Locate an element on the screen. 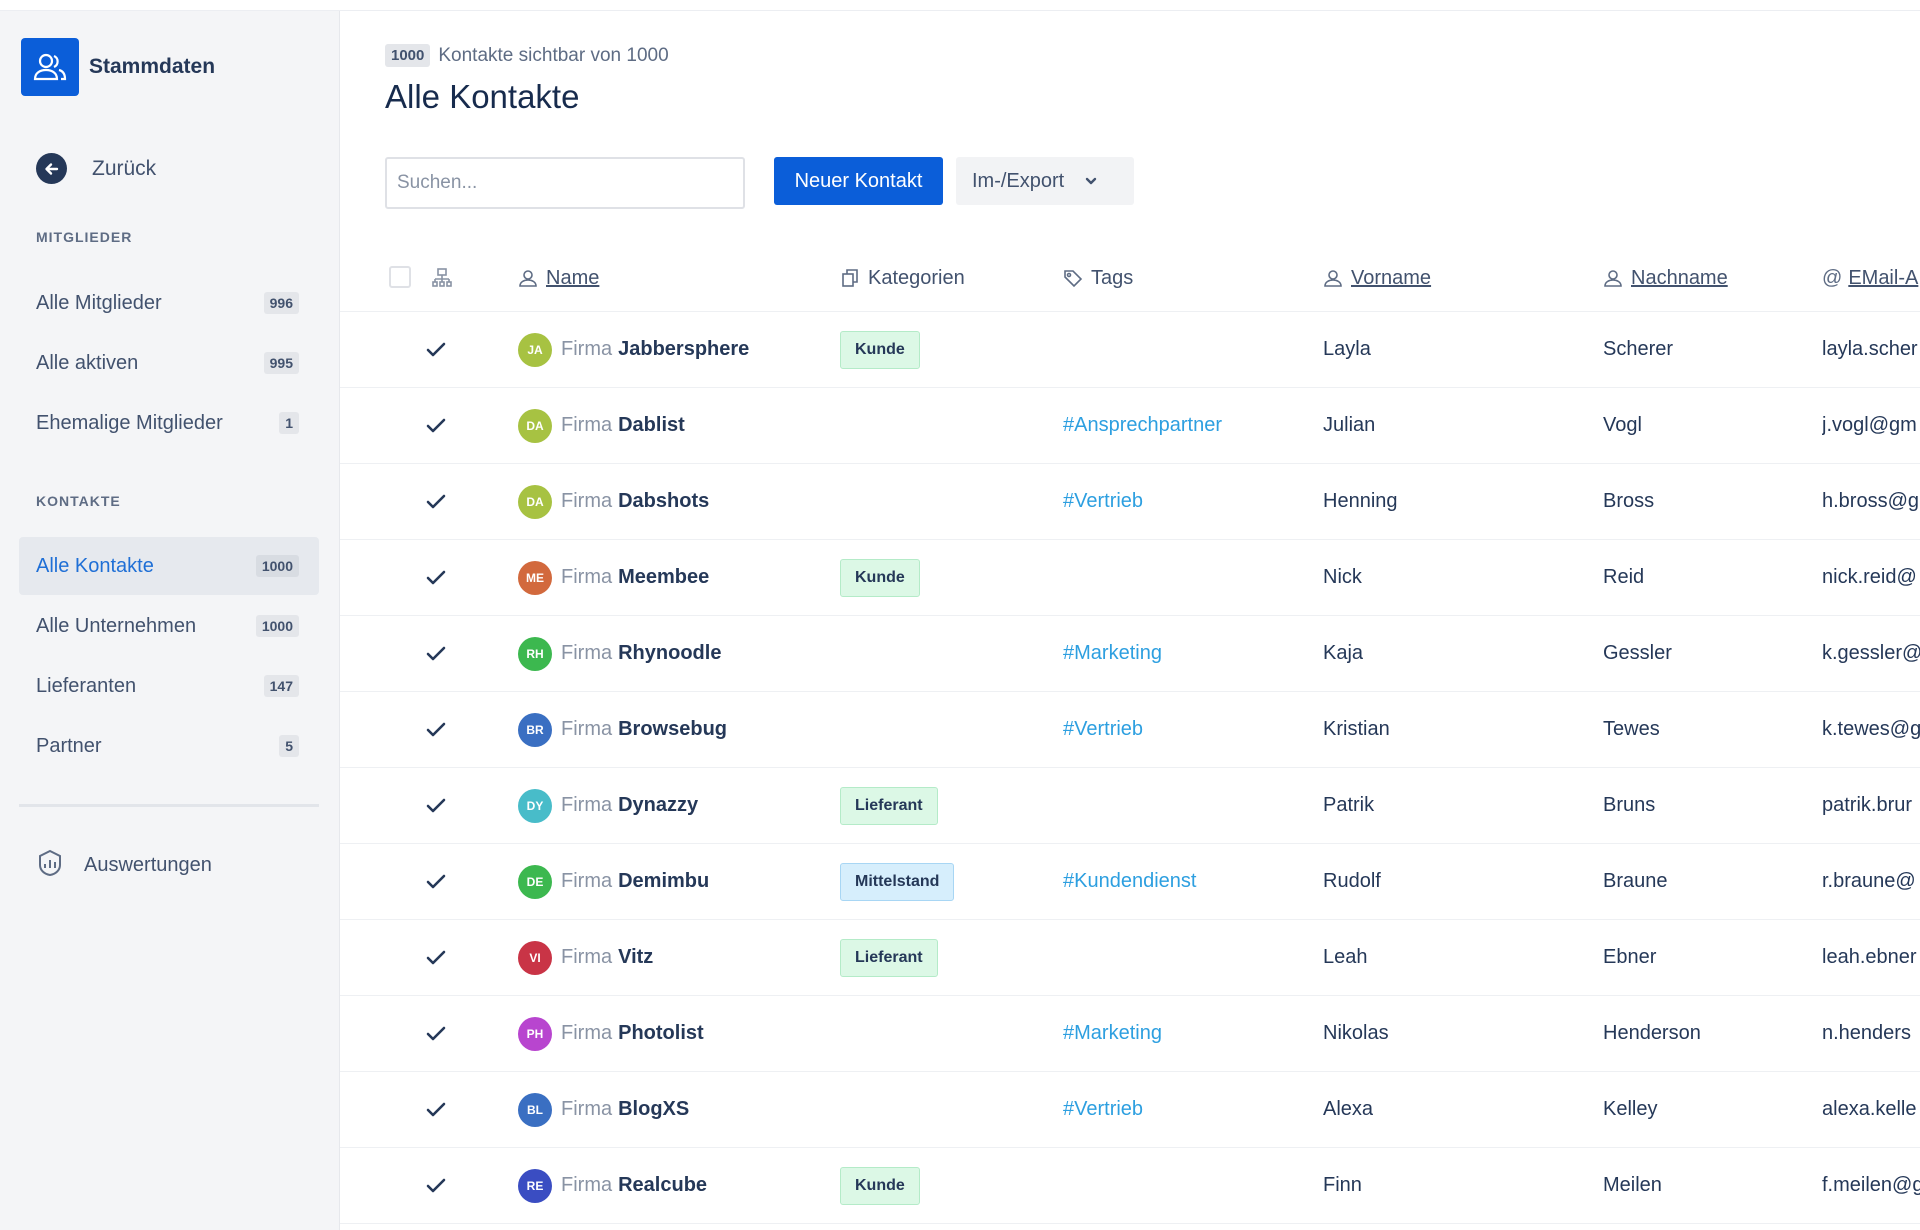 This screenshot has width=1920, height=1230. back-button: Zurück is located at coordinates (96, 168).